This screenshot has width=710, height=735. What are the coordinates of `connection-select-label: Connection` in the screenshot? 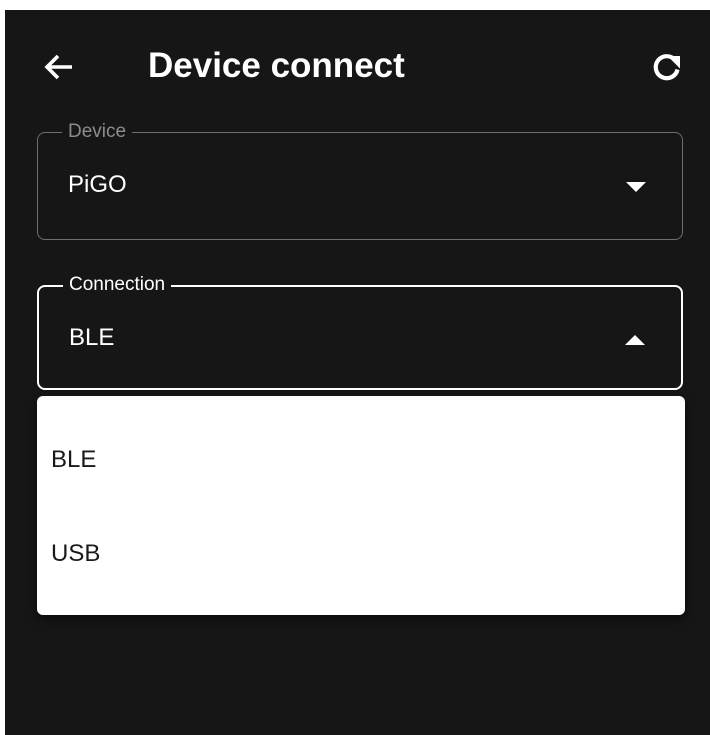 It's located at (117, 285).